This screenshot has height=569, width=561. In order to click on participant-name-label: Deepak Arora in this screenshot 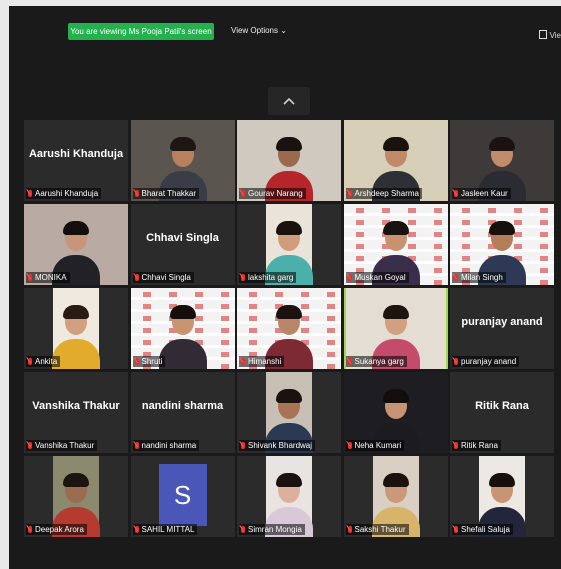, I will do `click(56, 529)`.